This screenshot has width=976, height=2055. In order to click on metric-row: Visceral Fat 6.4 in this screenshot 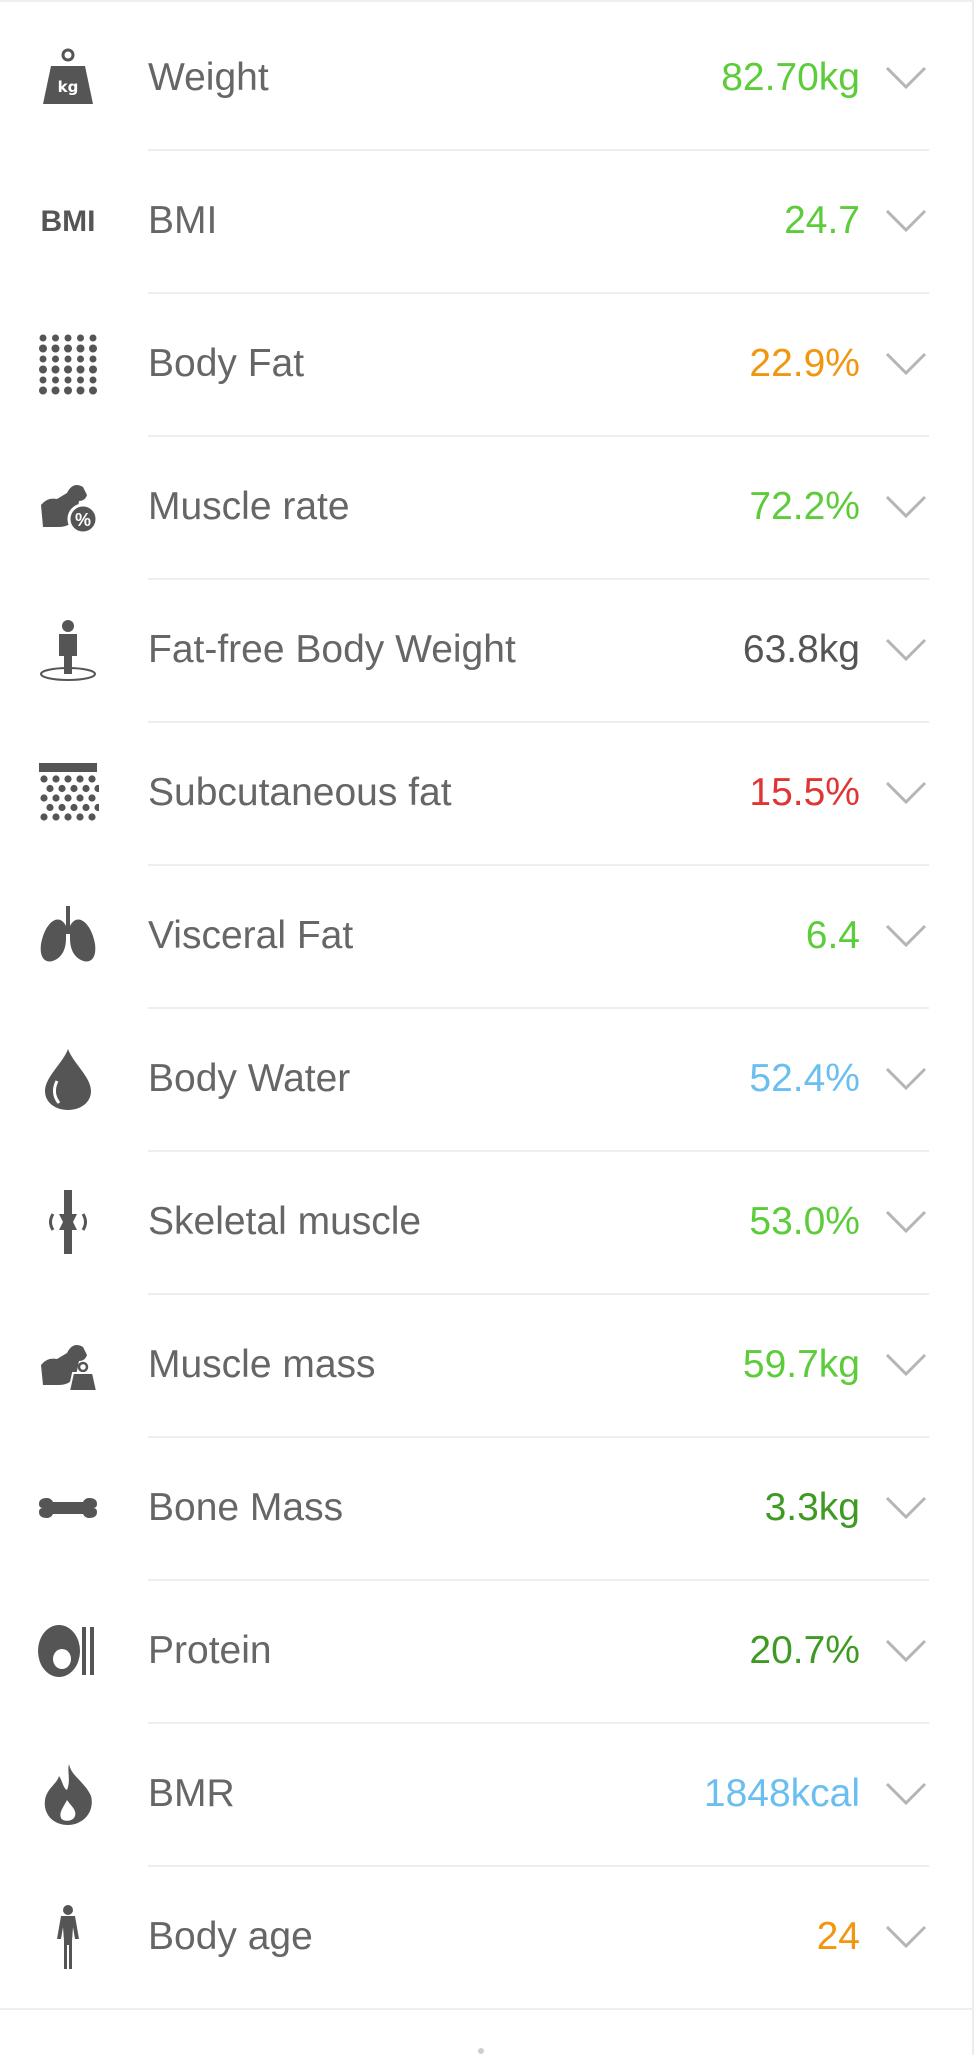, I will do `click(487, 936)`.